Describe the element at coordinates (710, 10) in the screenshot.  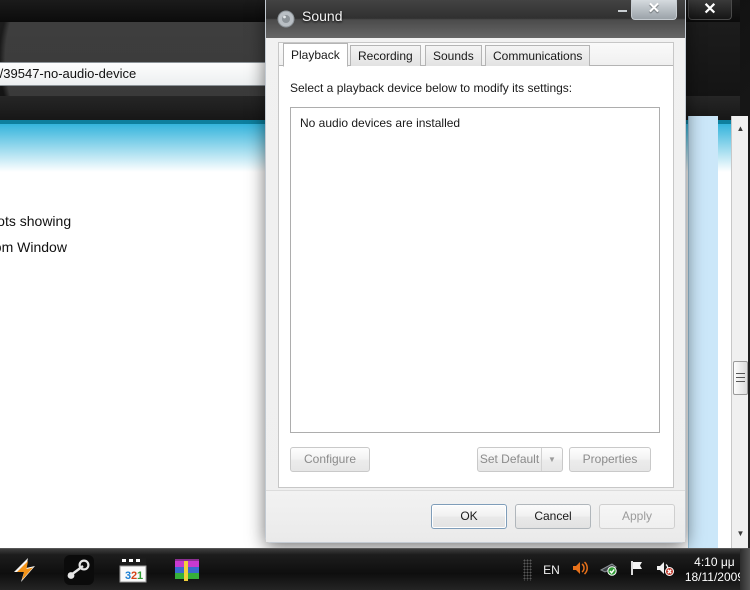
I see `firefox-close-button: ✕` at that location.